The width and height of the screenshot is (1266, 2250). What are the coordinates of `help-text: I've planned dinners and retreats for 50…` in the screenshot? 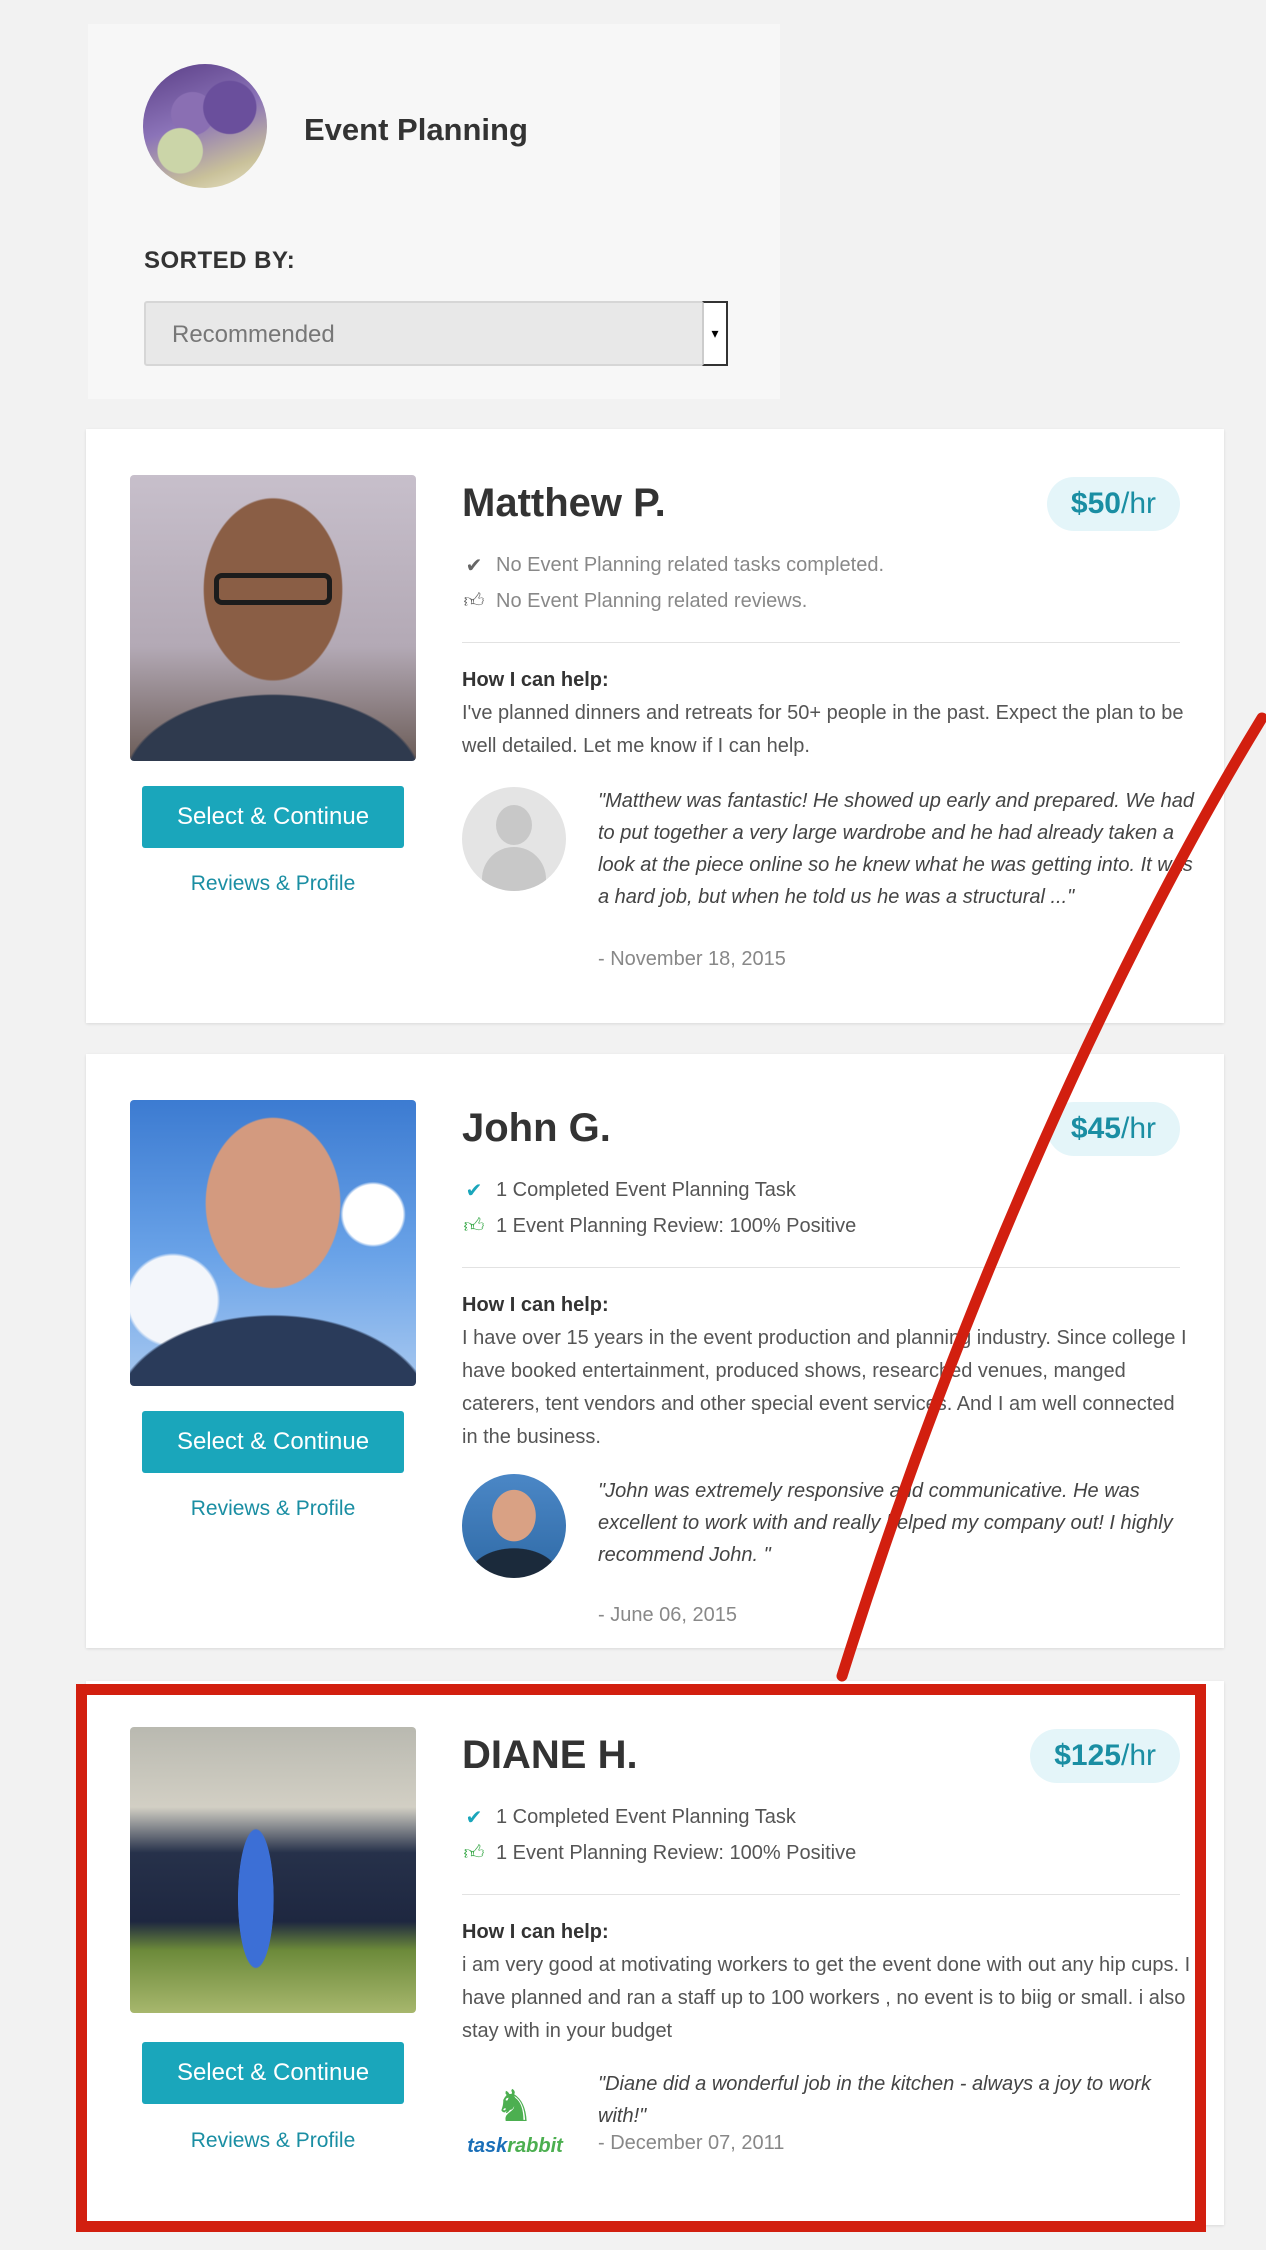 It's located at (823, 729).